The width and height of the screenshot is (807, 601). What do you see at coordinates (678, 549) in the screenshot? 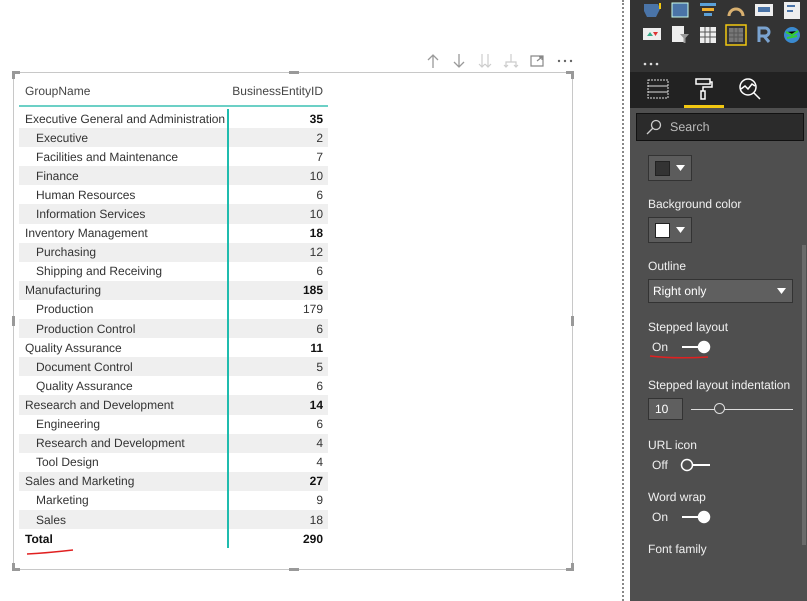
I see `setting-label: Font family` at bounding box center [678, 549].